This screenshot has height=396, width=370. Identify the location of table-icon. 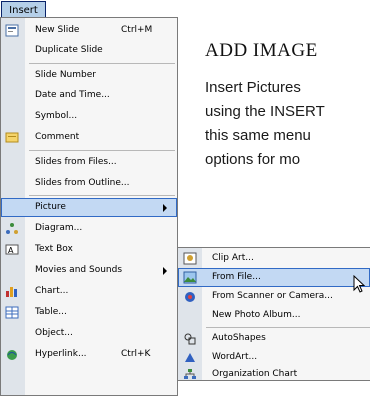
(12, 312).